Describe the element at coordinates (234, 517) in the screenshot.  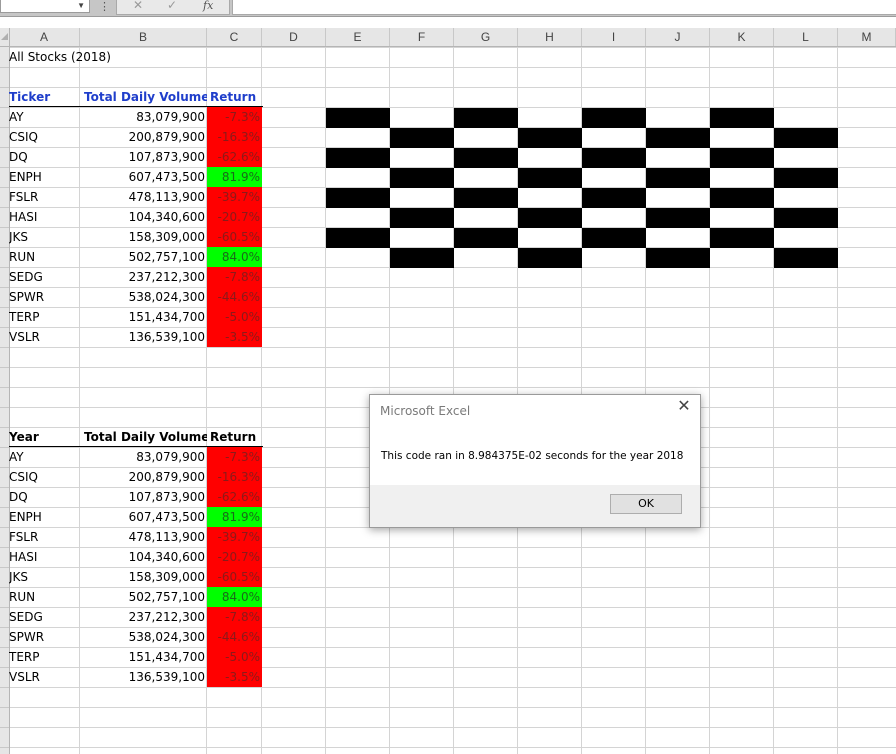
I see `table2-return-cell: 81.9%` at that location.